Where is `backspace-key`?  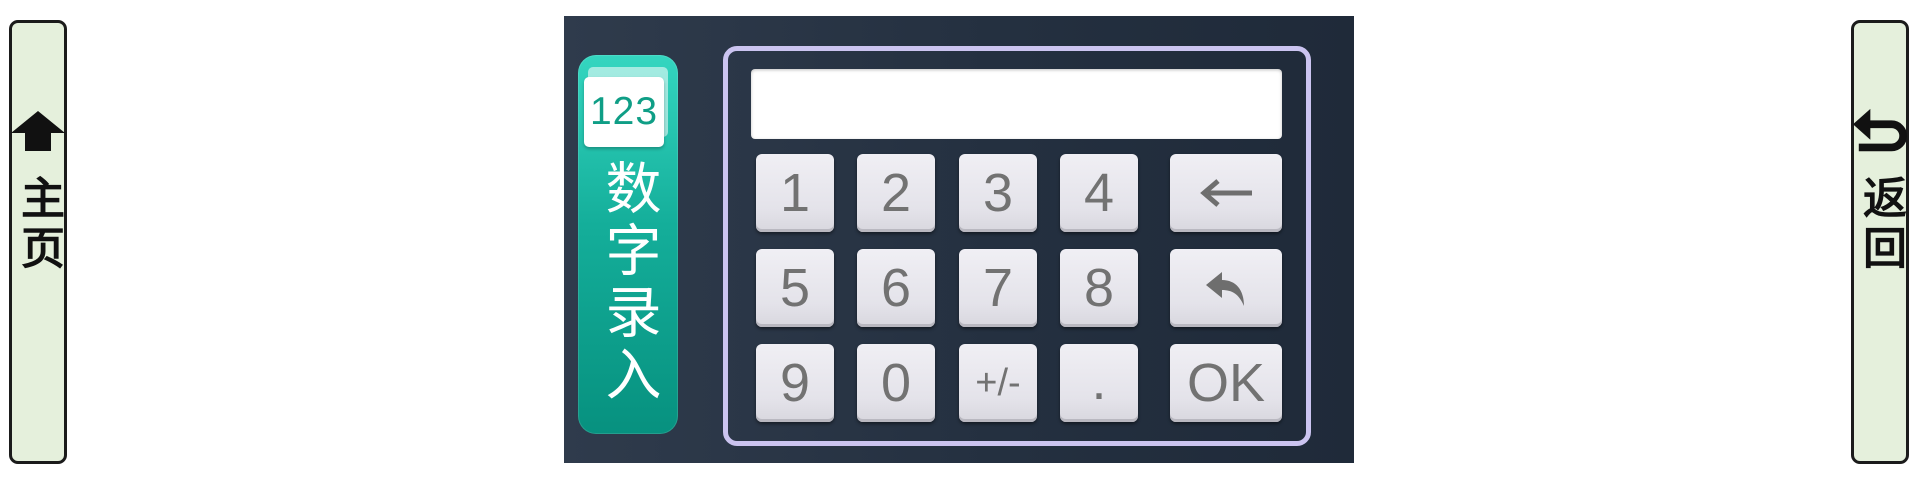
backspace-key is located at coordinates (1226, 193).